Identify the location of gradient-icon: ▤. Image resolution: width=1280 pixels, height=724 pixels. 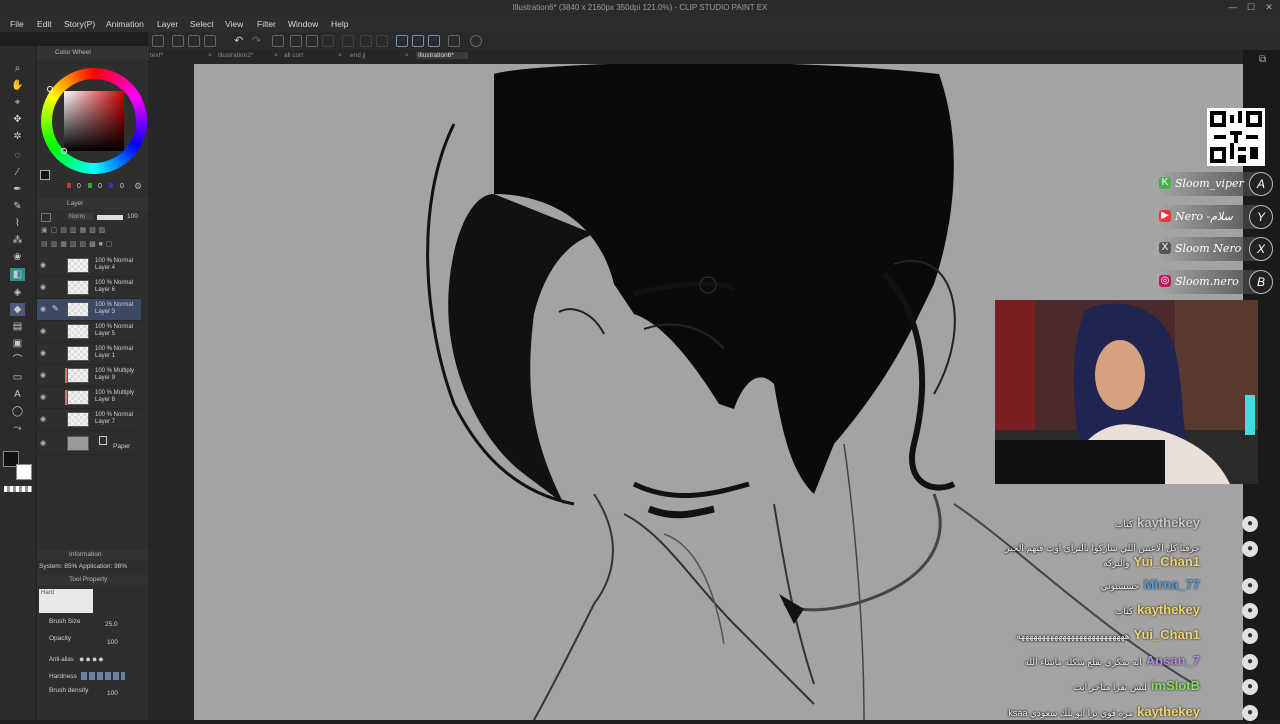
(17, 326).